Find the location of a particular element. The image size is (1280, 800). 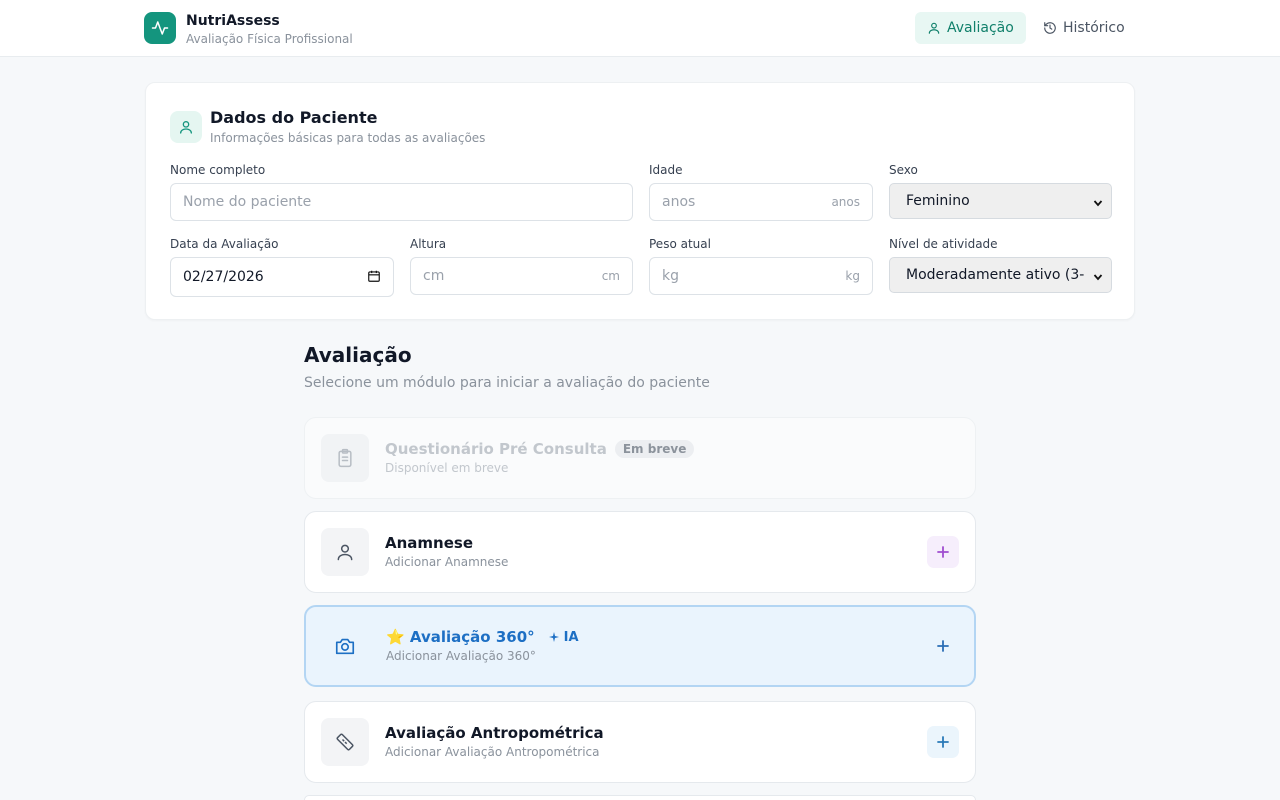

nav-historico-label: Histórico is located at coordinates (1094, 28).